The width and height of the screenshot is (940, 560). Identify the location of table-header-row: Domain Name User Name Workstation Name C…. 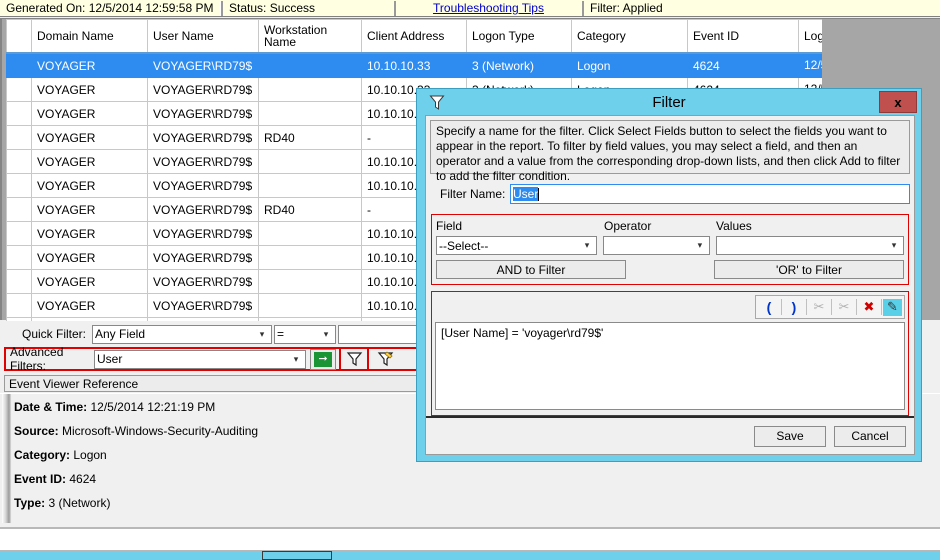
(414, 36).